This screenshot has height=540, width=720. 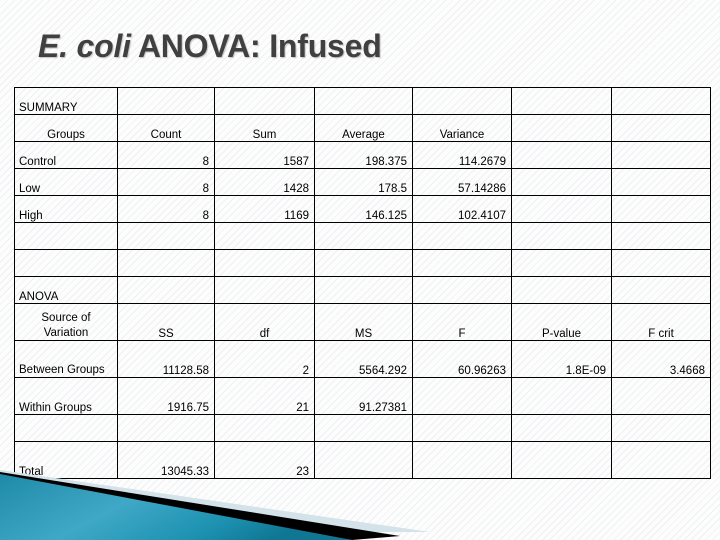 I want to click on summary-row-2-sum: 1169, so click(x=264, y=209).